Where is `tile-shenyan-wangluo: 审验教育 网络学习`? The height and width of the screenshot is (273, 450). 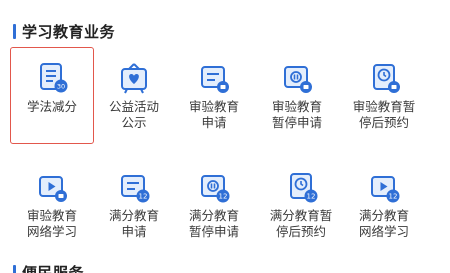
tile-shenyan-wangluo: 审验教育 网络学习 is located at coordinates (52, 203).